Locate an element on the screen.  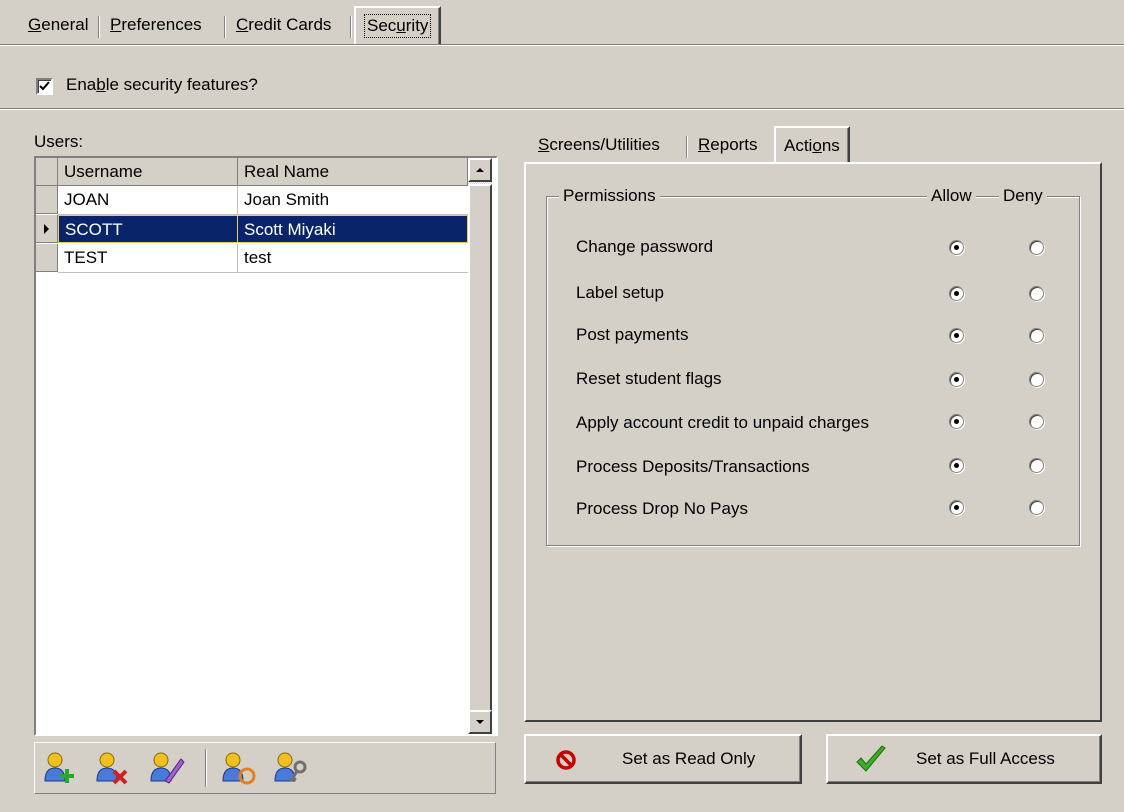
permission-label: Process Deposits/Transactions is located at coordinates (693, 466).